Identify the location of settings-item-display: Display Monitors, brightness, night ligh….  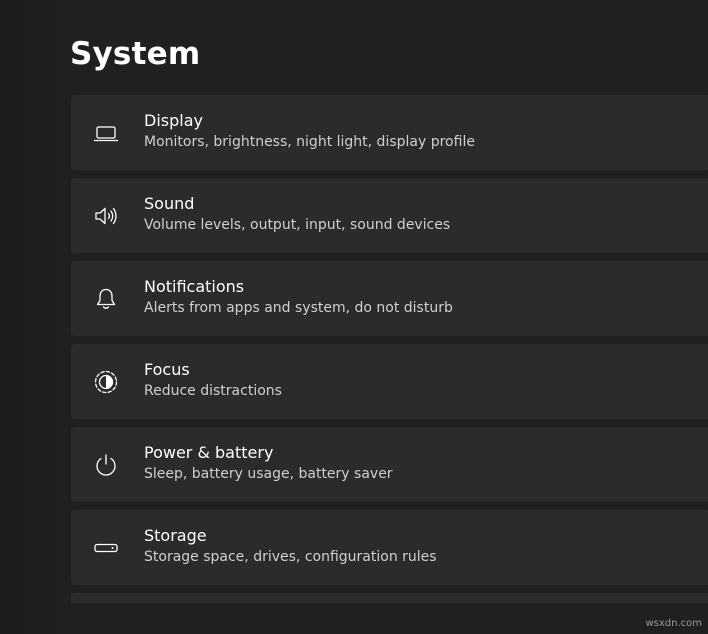
(389, 132).